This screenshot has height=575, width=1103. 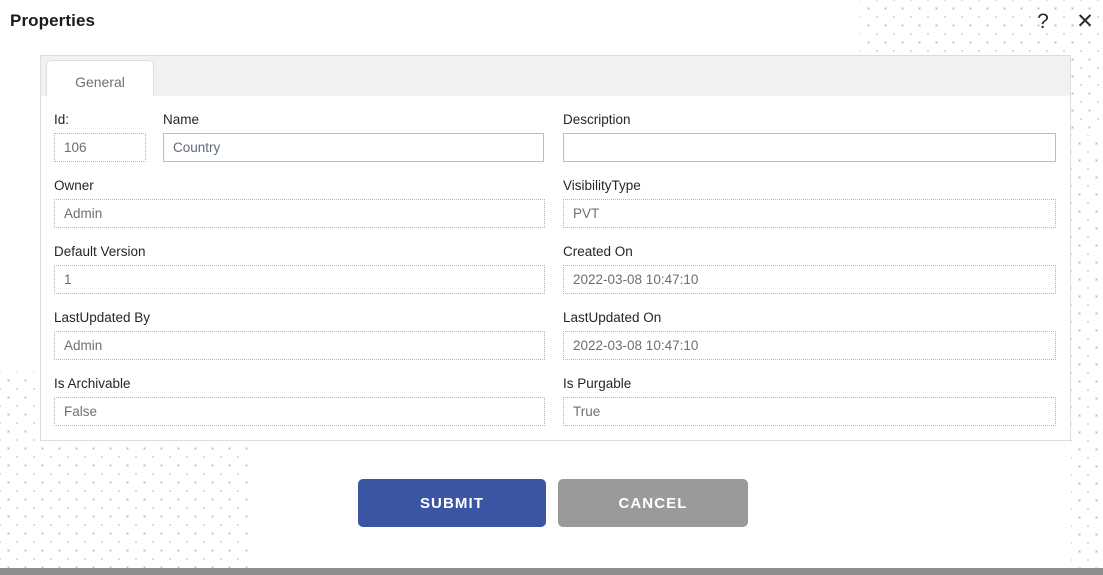 What do you see at coordinates (100, 147) in the screenshot?
I see `field-value-id: 106` at bounding box center [100, 147].